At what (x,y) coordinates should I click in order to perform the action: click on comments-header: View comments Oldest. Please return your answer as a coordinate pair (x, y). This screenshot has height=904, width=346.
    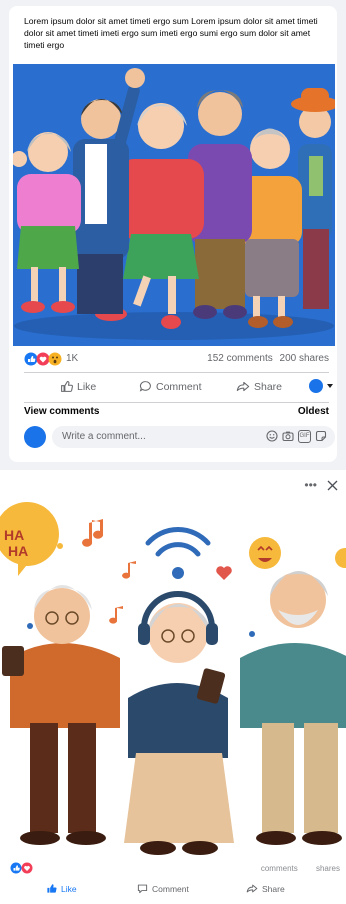
    Looking at the image, I should click on (176, 411).